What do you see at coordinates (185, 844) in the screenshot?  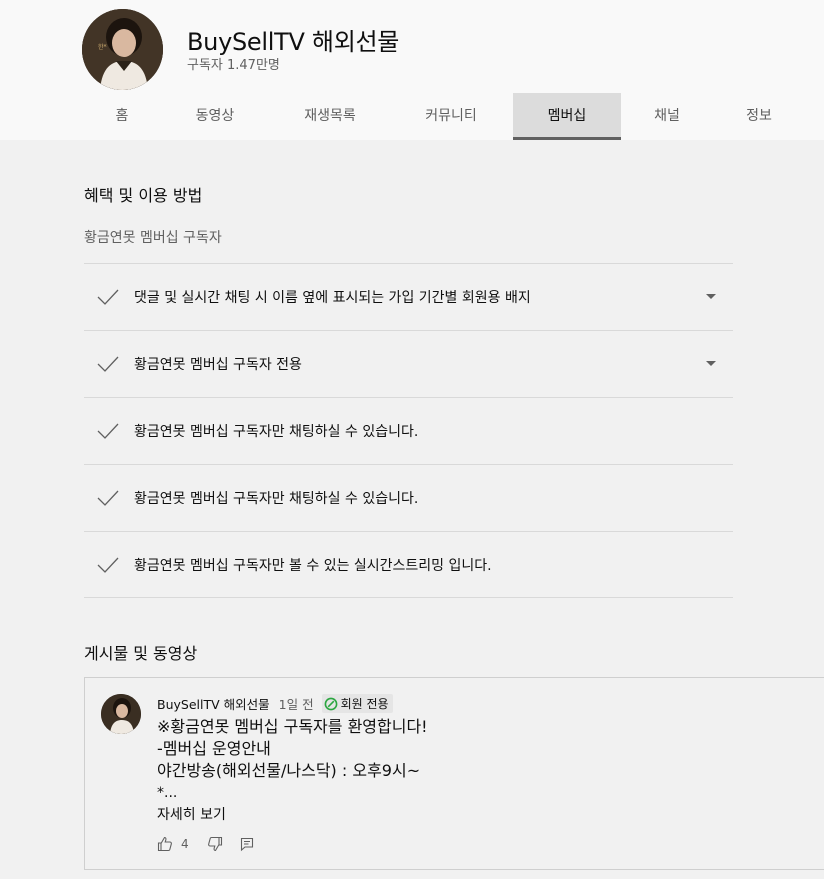 I see `like-count: 4` at bounding box center [185, 844].